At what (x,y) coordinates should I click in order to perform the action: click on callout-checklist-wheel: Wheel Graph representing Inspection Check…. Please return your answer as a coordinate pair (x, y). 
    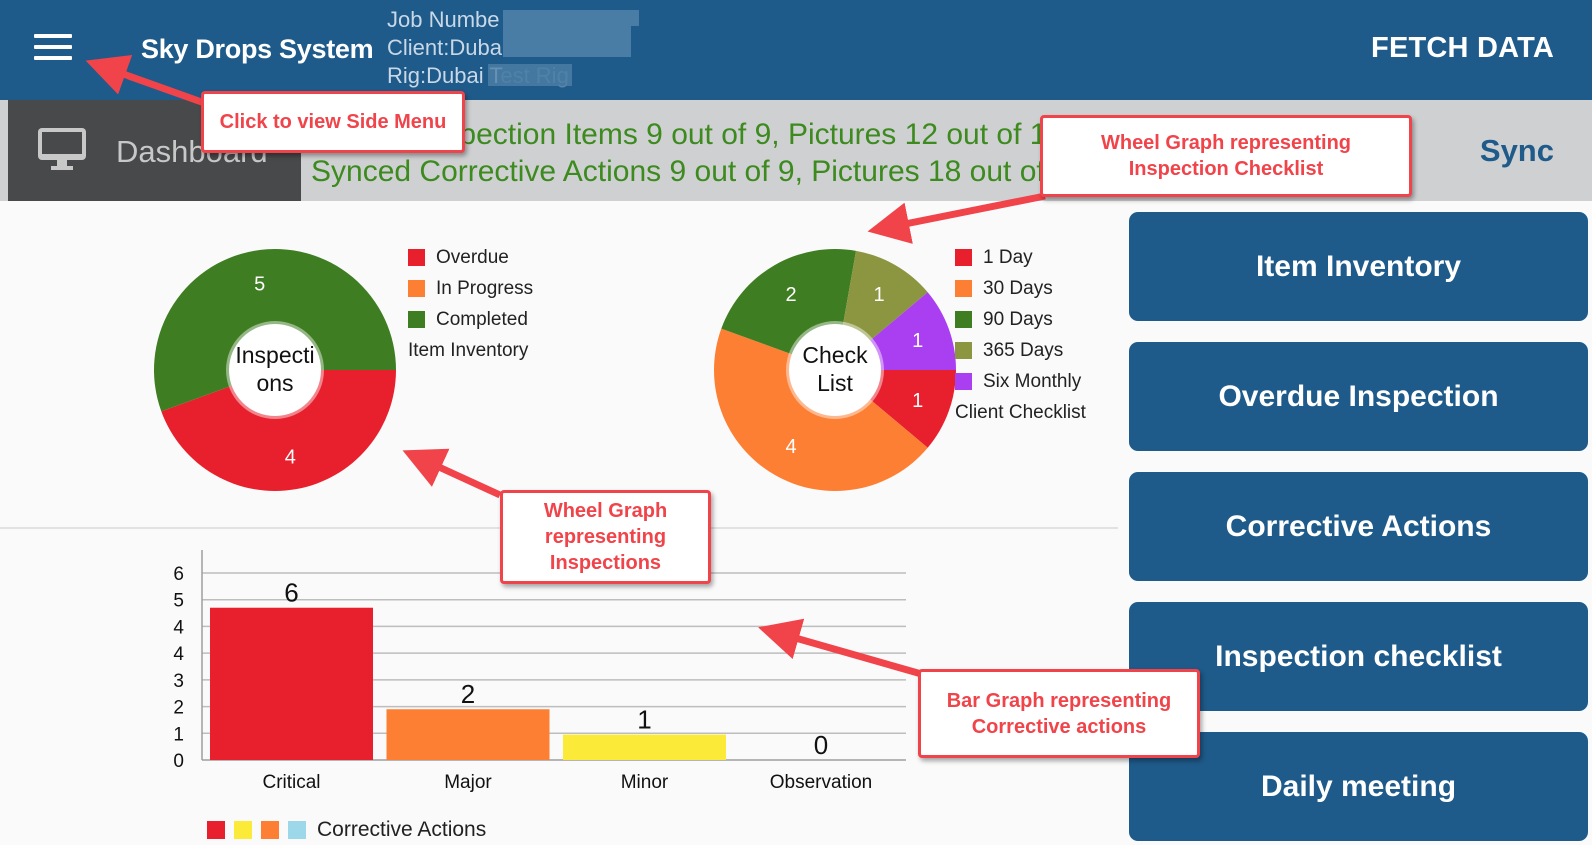
    Looking at the image, I should click on (1226, 156).